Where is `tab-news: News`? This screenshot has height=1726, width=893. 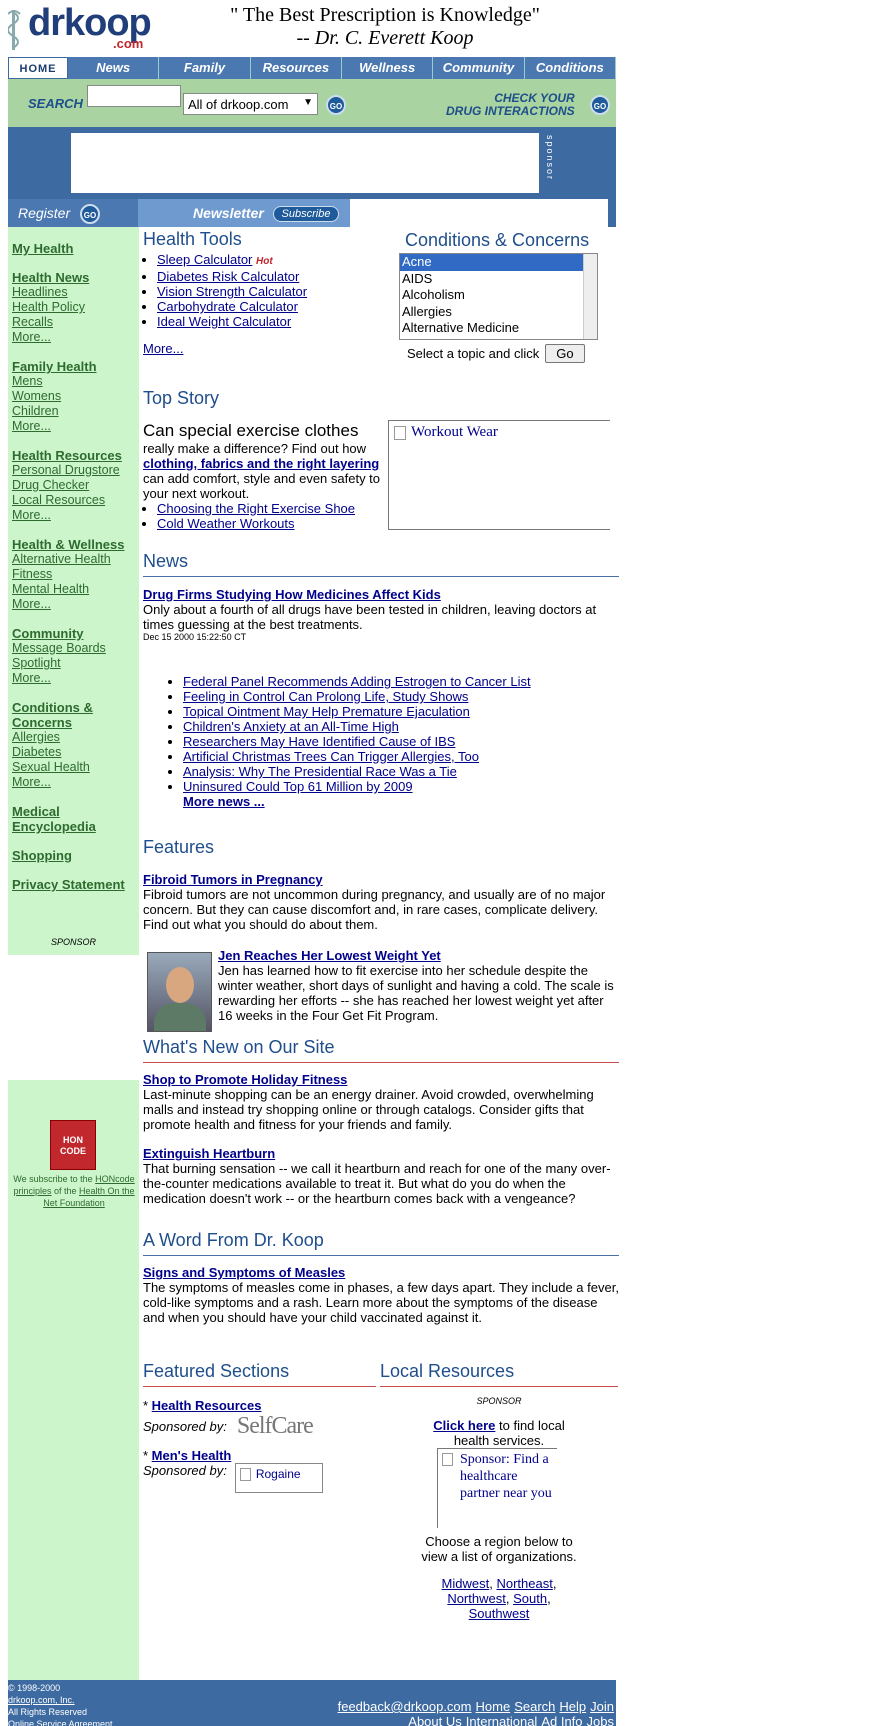
tab-news: News is located at coordinates (114, 68).